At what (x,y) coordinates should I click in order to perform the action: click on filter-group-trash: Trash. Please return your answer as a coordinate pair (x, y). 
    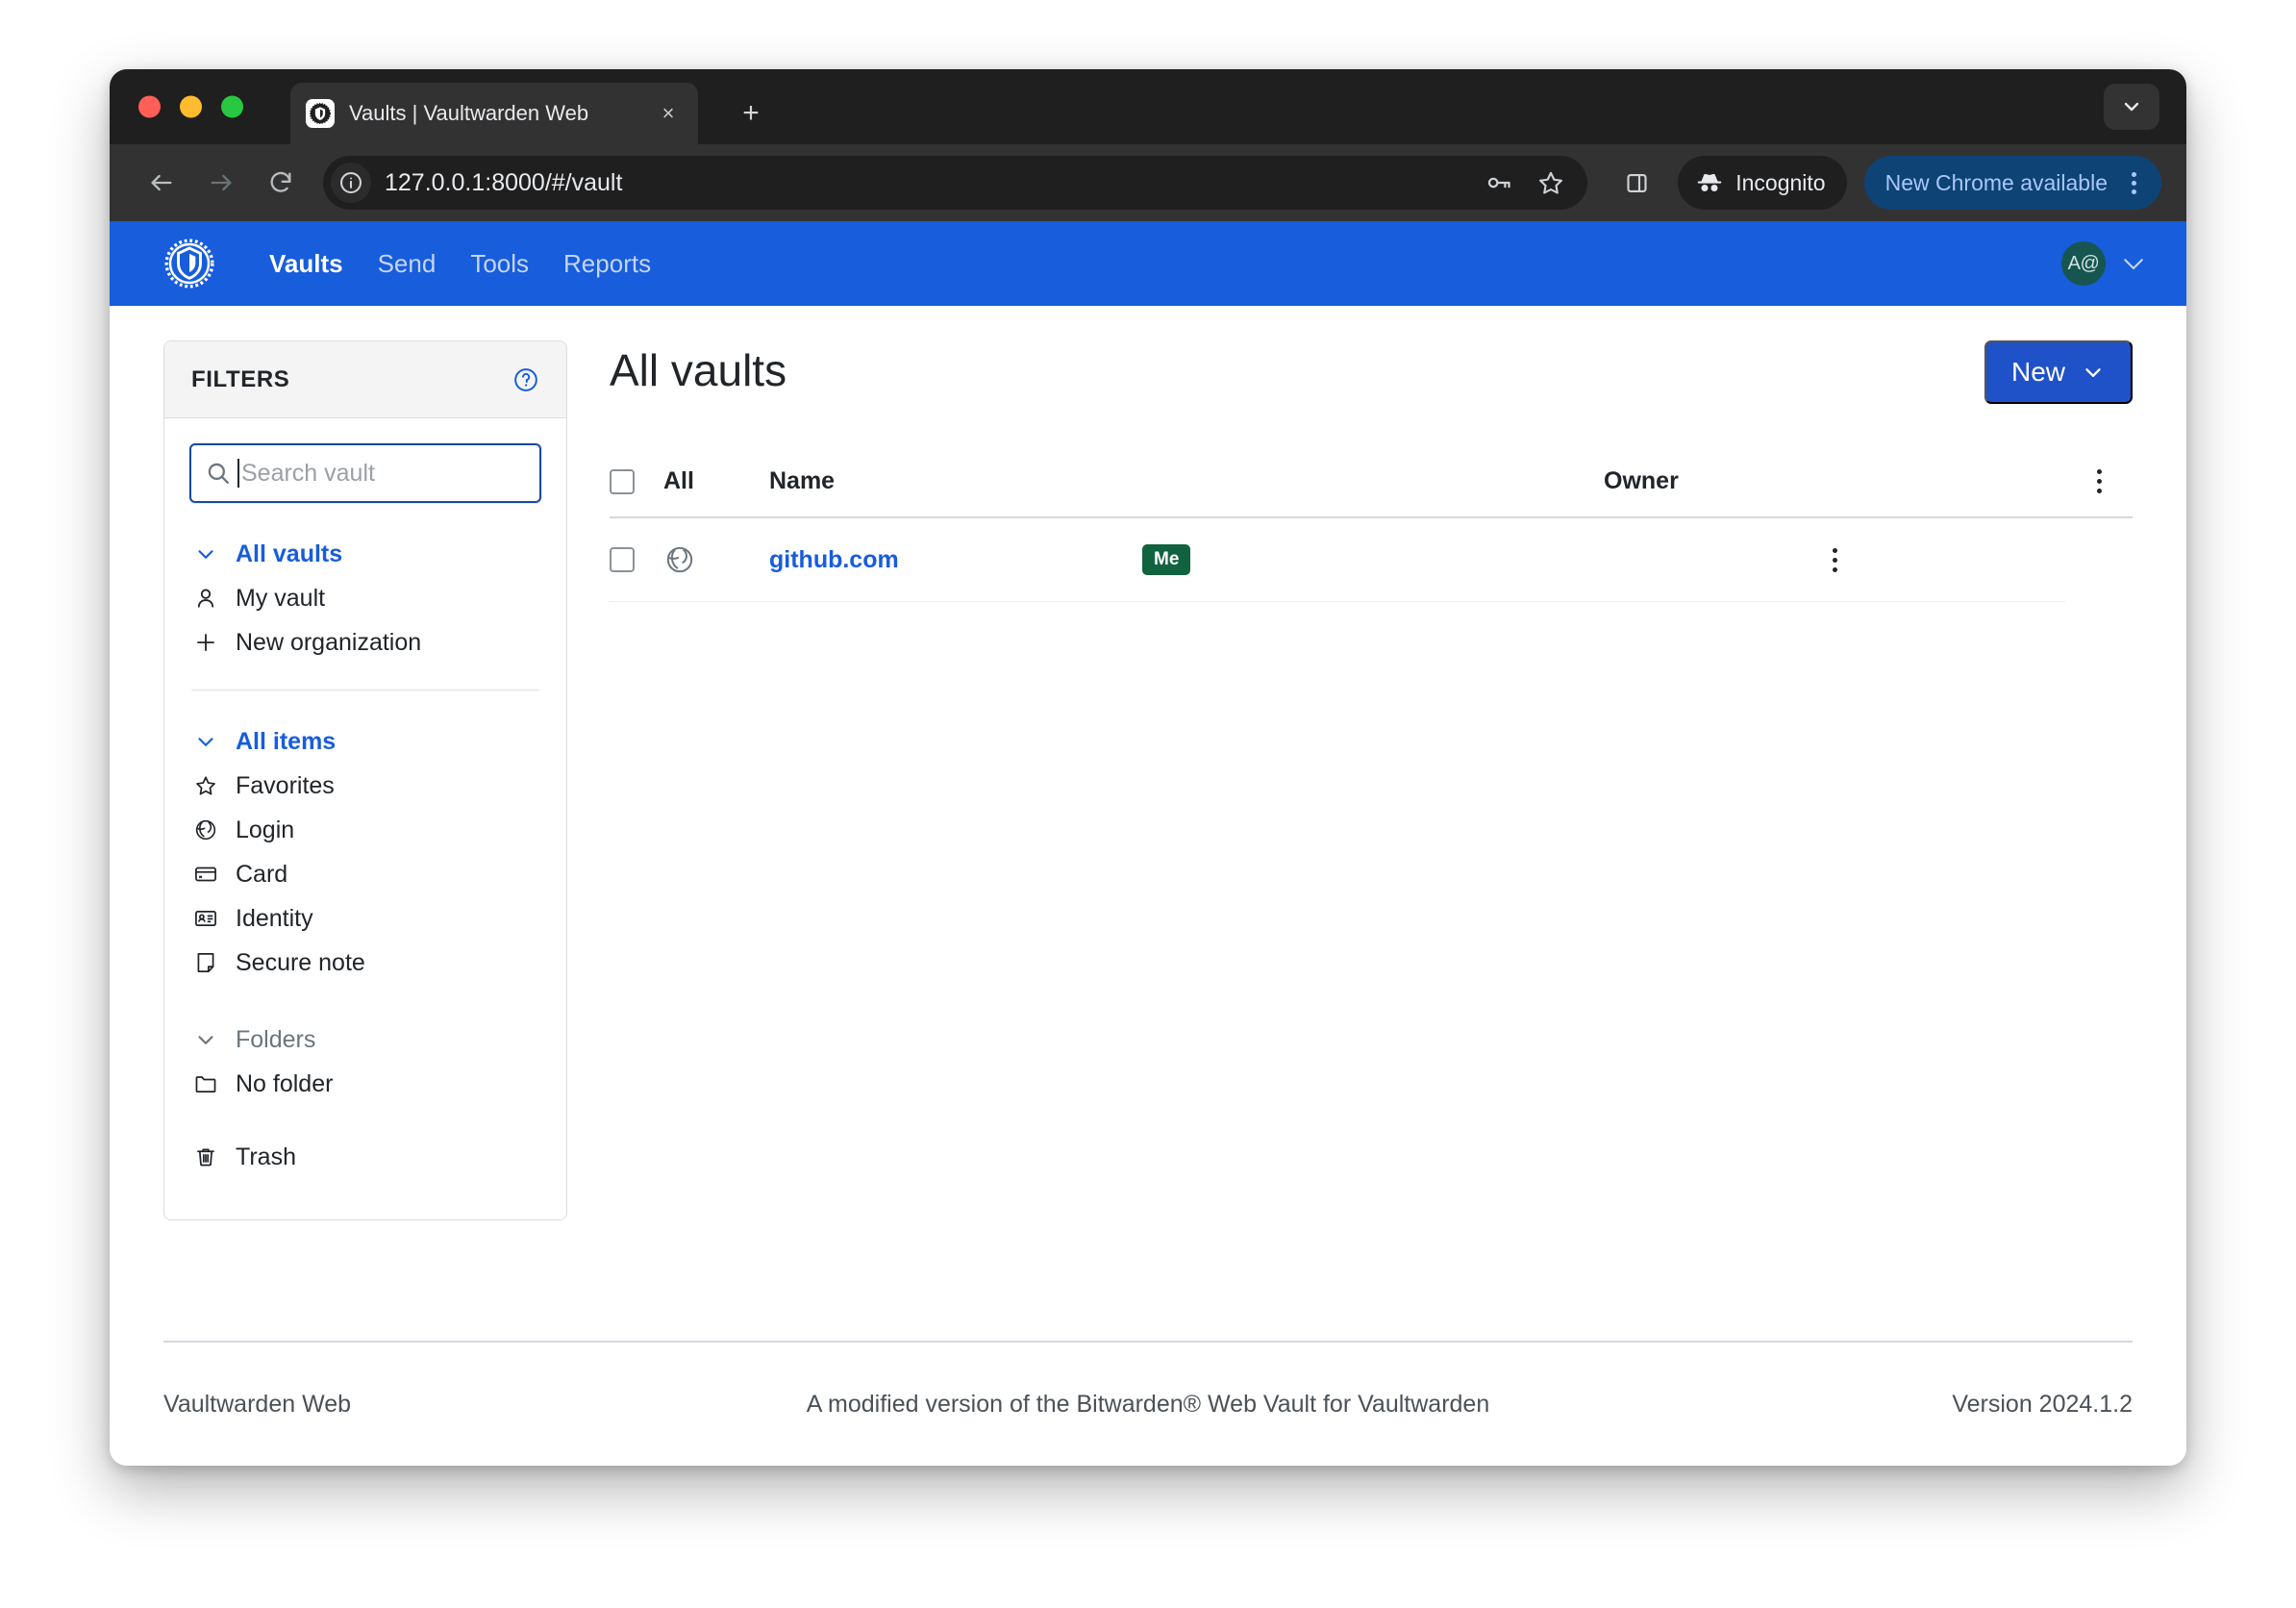
    Looking at the image, I should click on (365, 1157).